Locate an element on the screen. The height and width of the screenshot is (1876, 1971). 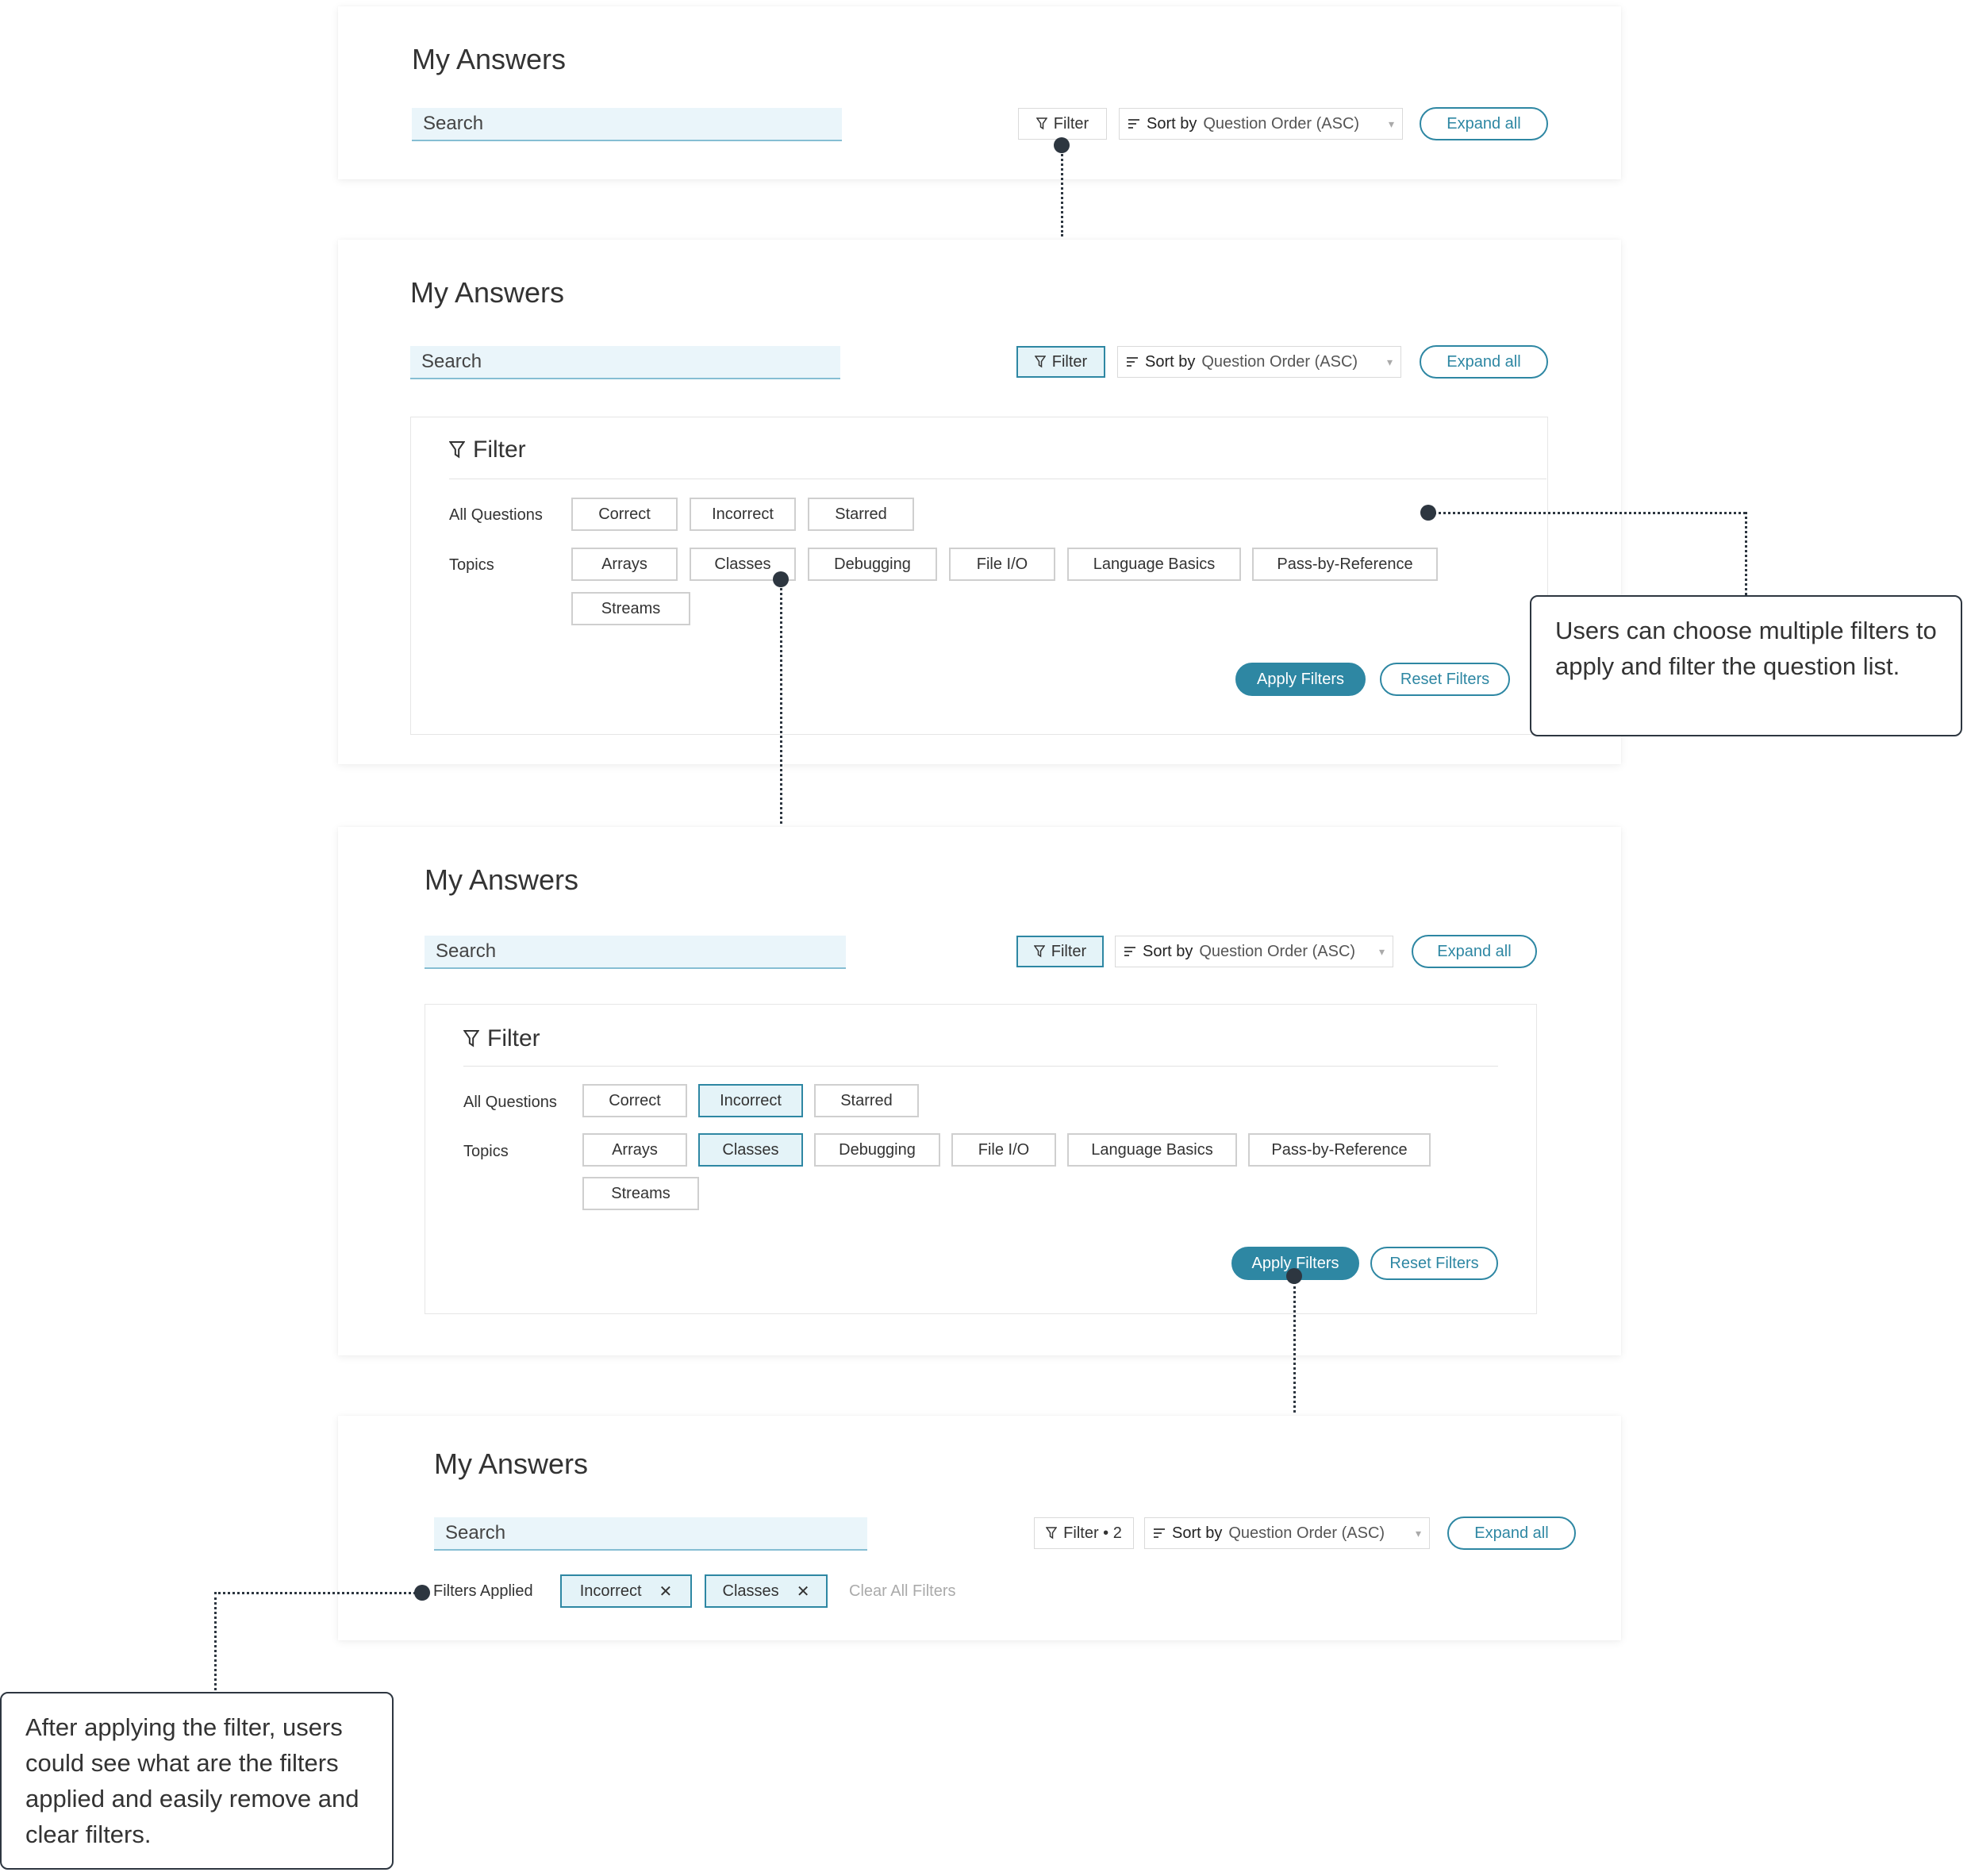
filter-button: Filter • 2 is located at coordinates (1084, 1533).